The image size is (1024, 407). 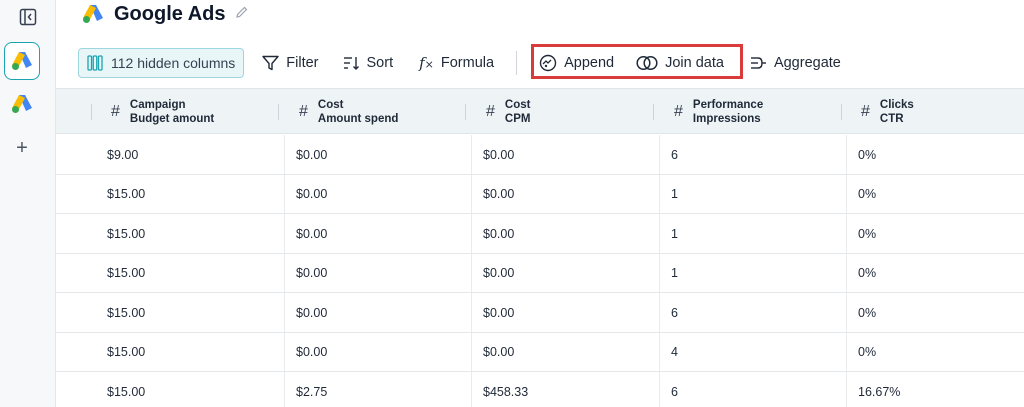 I want to click on add-source-button: +, so click(x=22, y=148).